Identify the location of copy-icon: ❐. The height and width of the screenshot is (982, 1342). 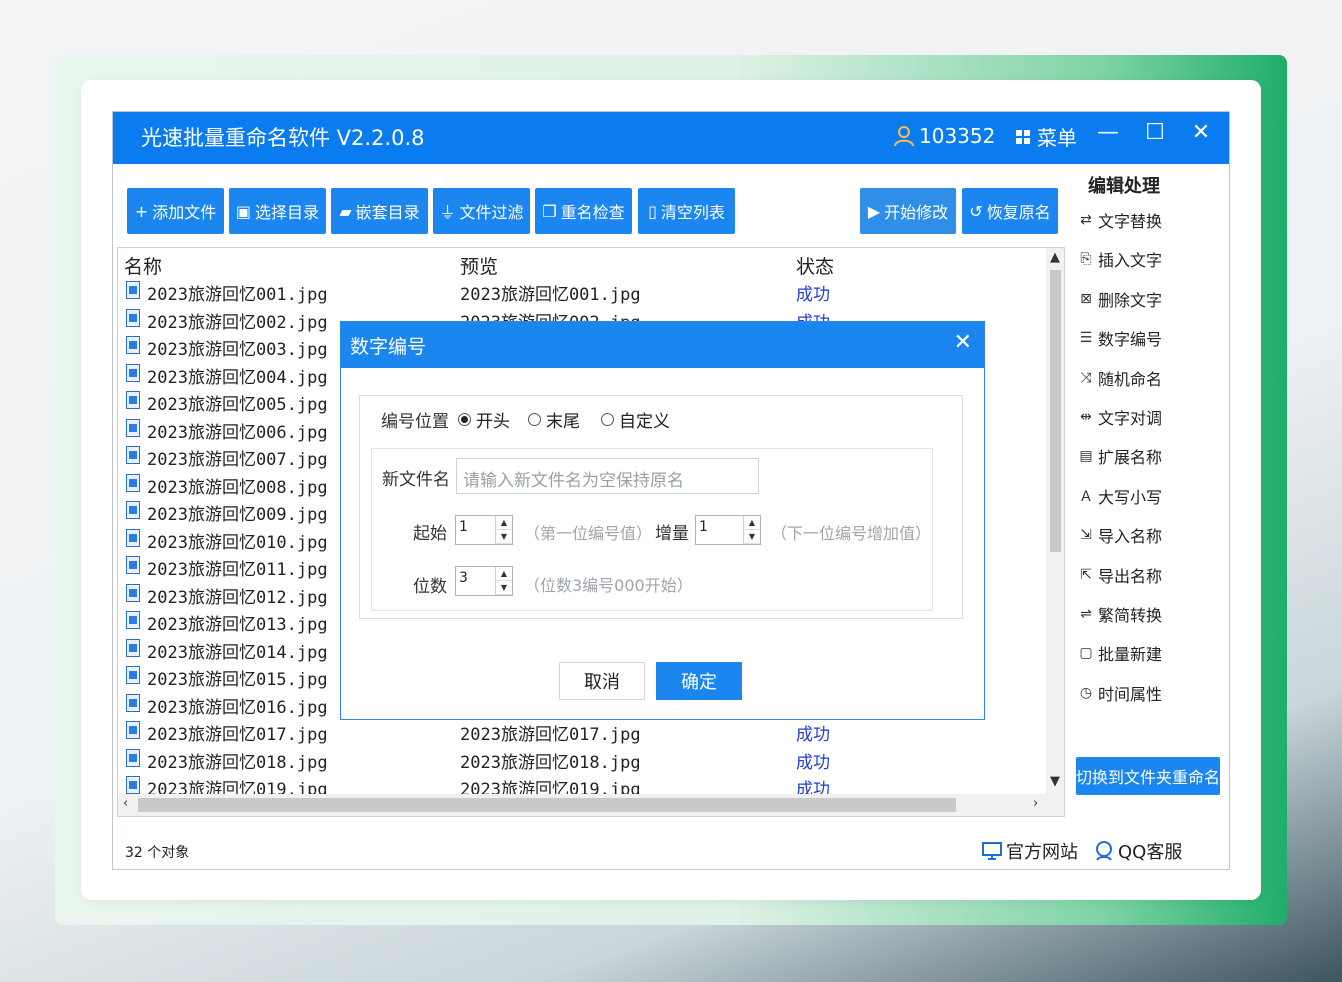
(549, 211).